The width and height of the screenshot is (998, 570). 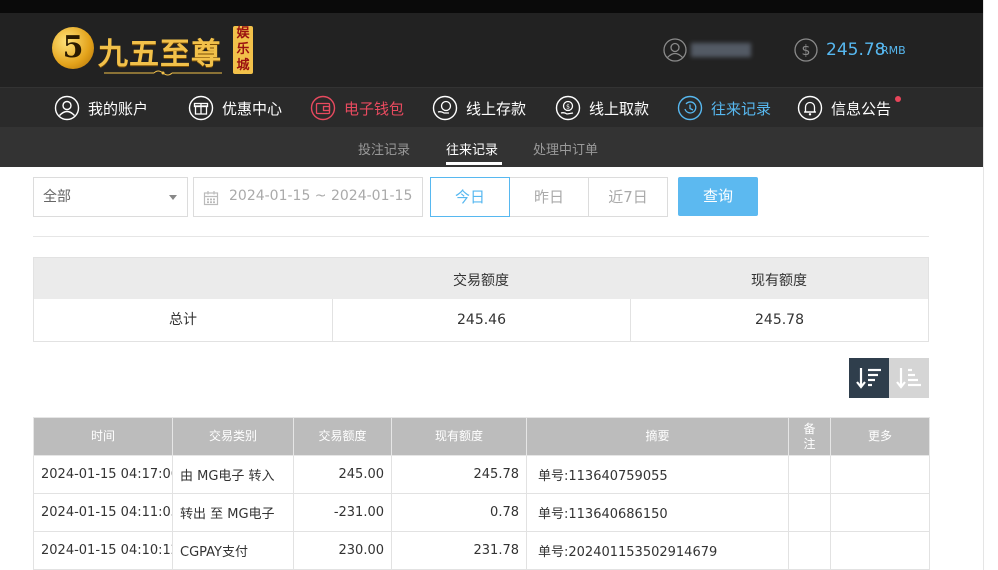 I want to click on bell-icon, so click(x=810, y=108).